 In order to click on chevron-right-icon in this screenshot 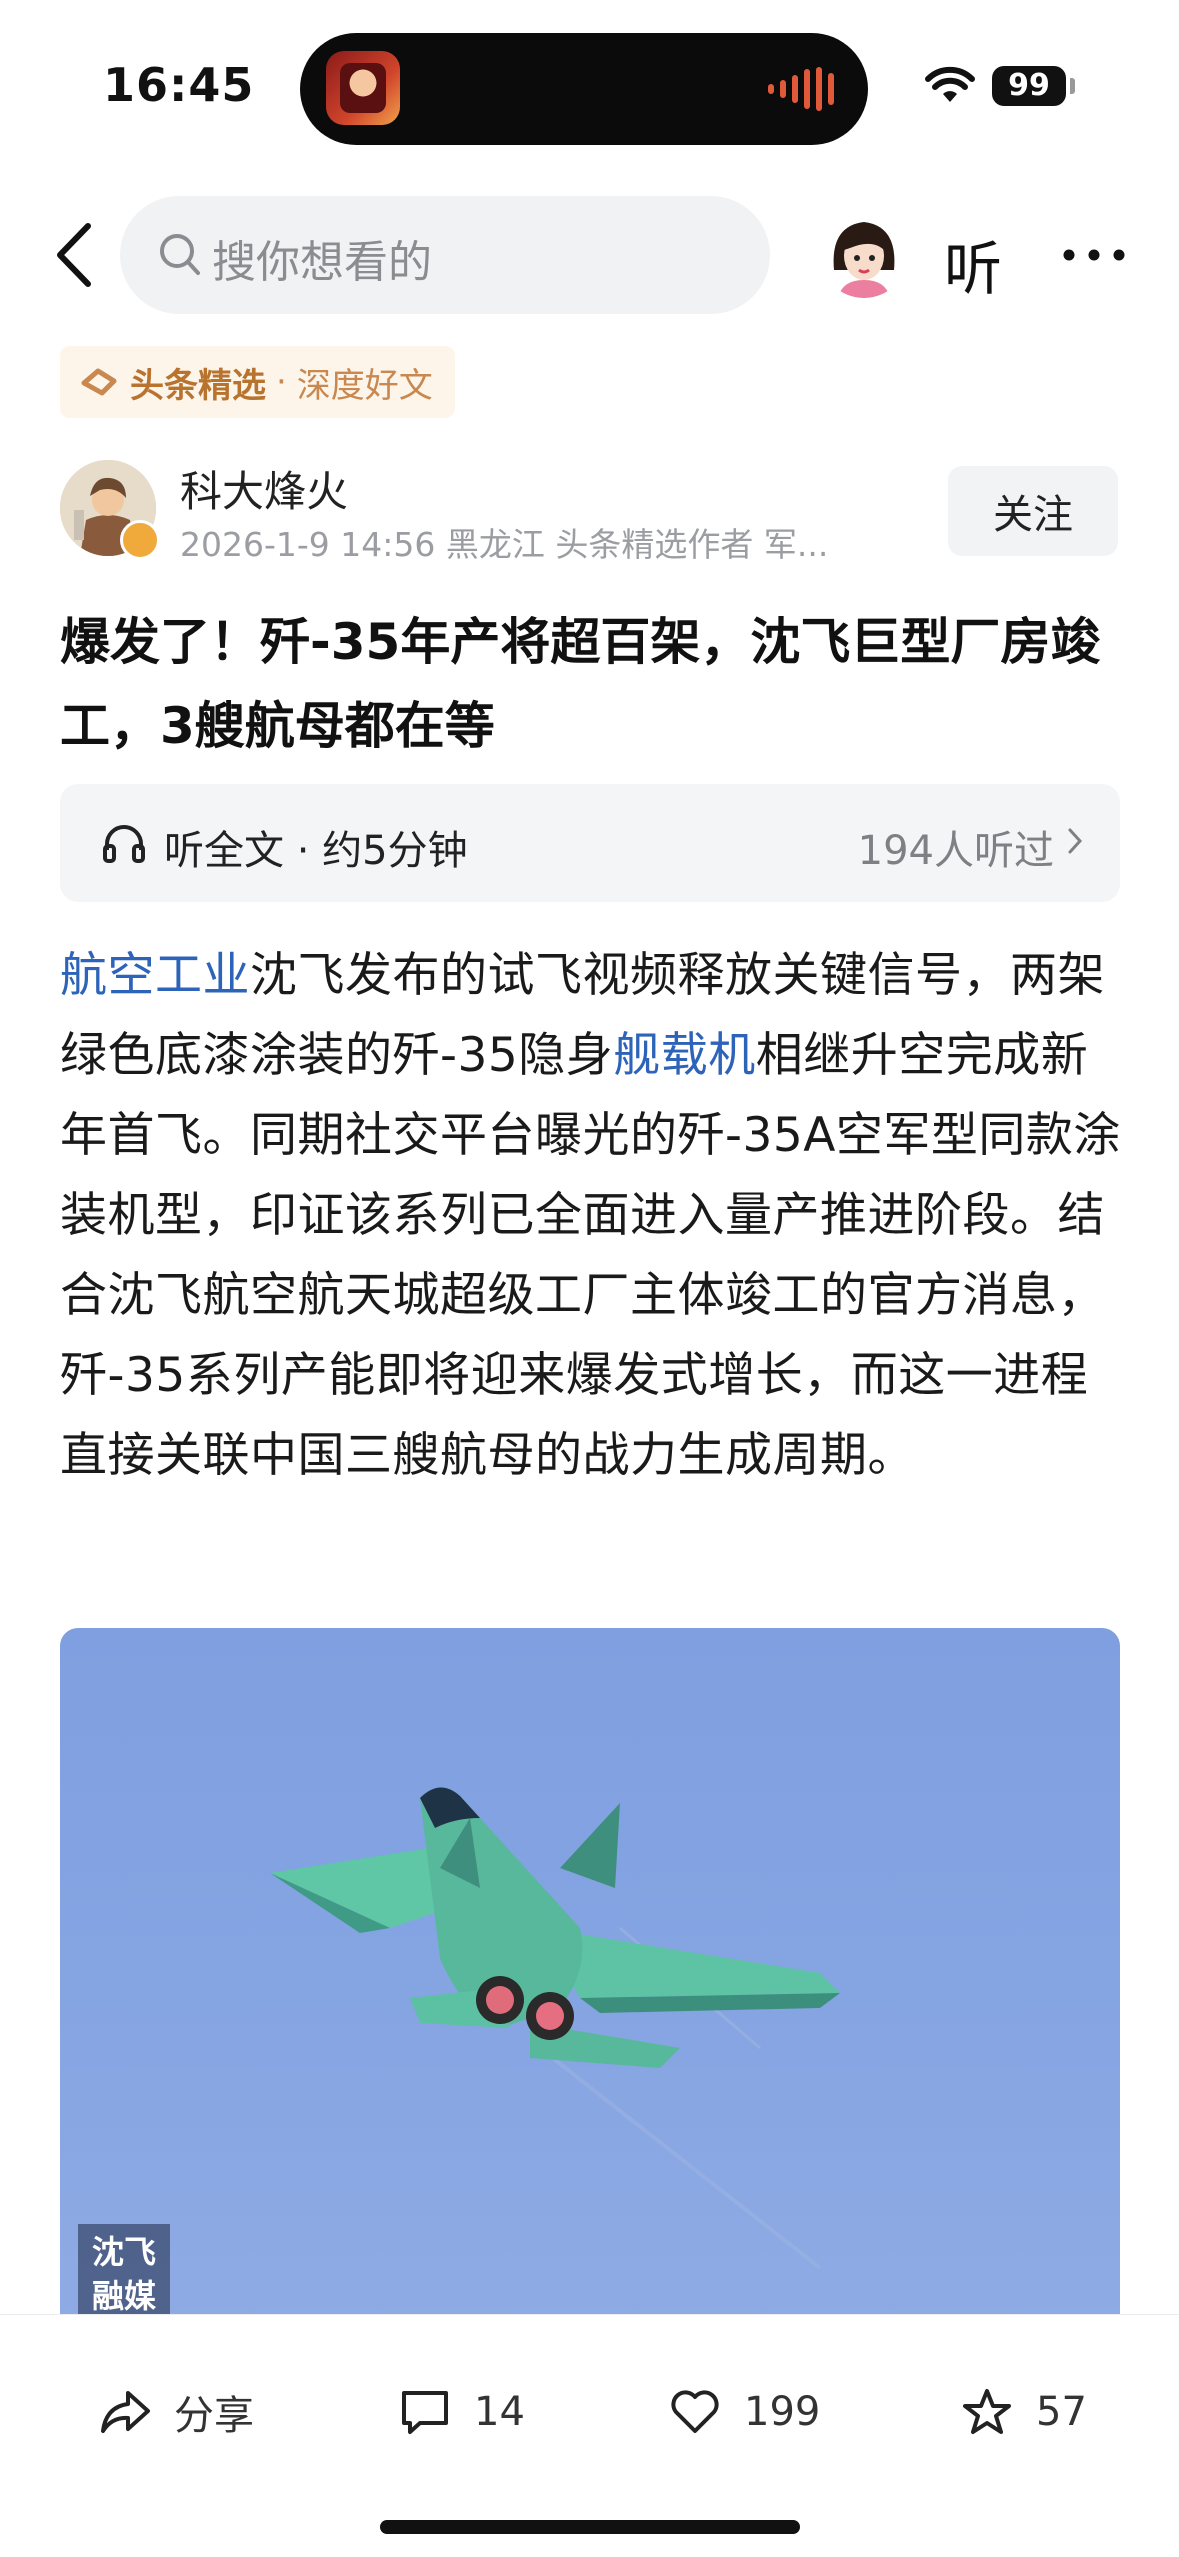, I will do `click(1075, 841)`.